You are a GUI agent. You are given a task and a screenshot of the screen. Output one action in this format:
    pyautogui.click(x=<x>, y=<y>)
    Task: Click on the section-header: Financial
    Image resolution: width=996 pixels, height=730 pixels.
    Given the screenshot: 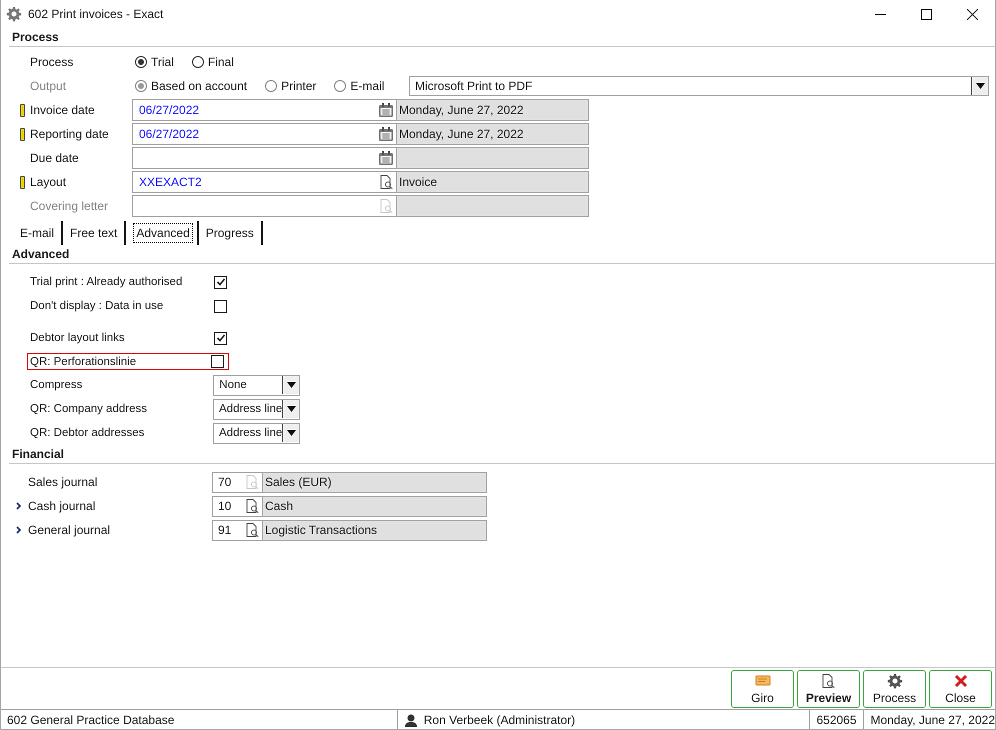 What is the action you would take?
    pyautogui.click(x=502, y=455)
    